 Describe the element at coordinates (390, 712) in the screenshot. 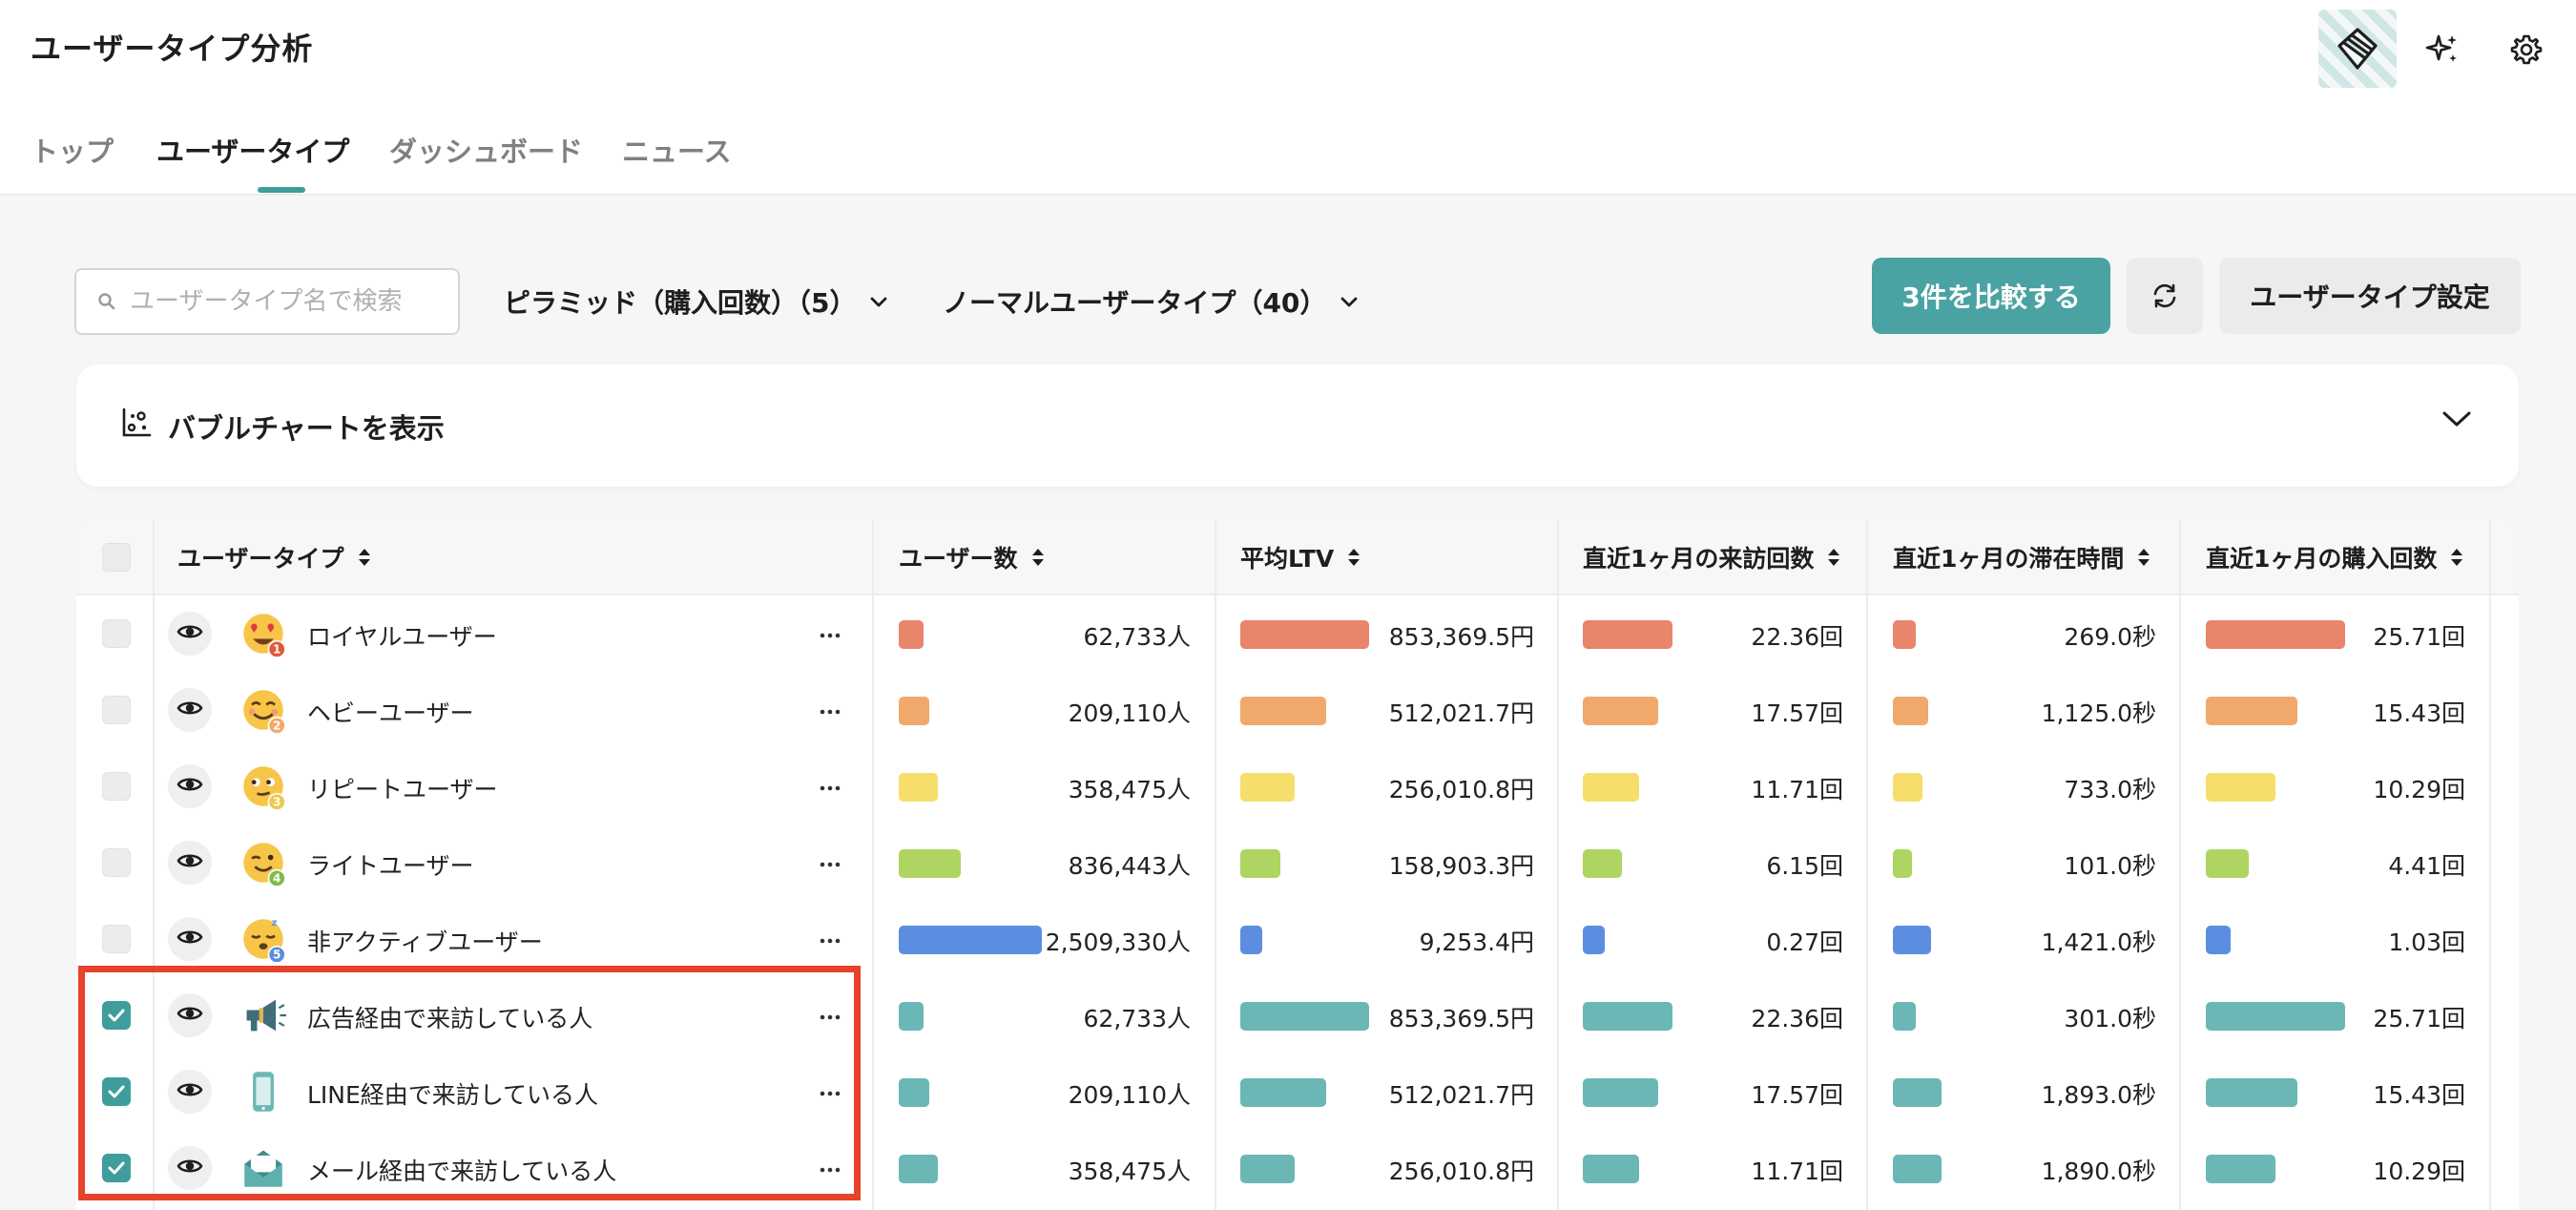

I see `user-type-name: ヘビーユーザー` at that location.